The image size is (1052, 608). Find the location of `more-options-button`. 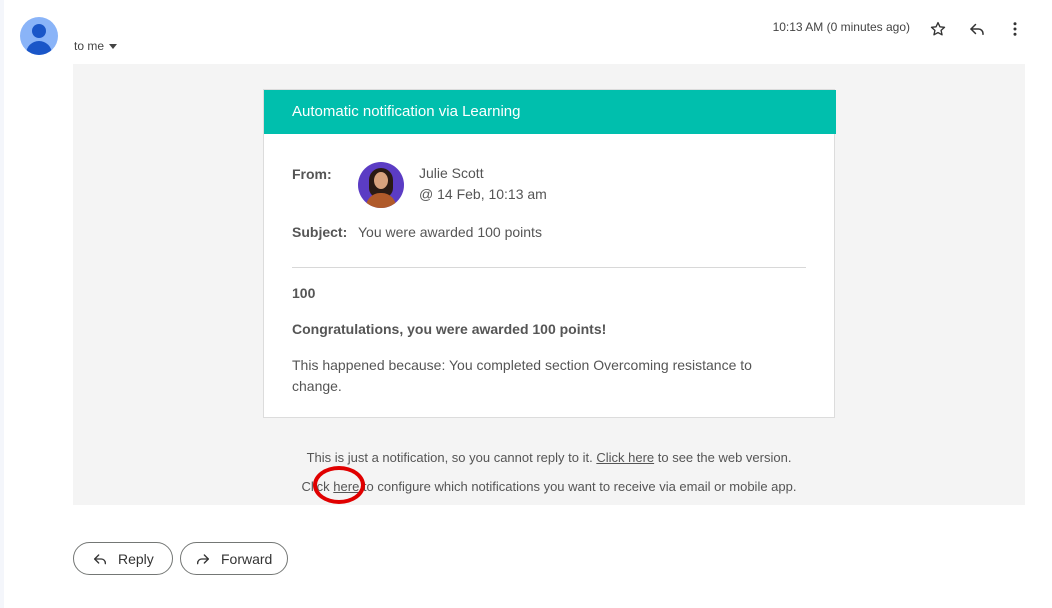

more-options-button is located at coordinates (1015, 29).